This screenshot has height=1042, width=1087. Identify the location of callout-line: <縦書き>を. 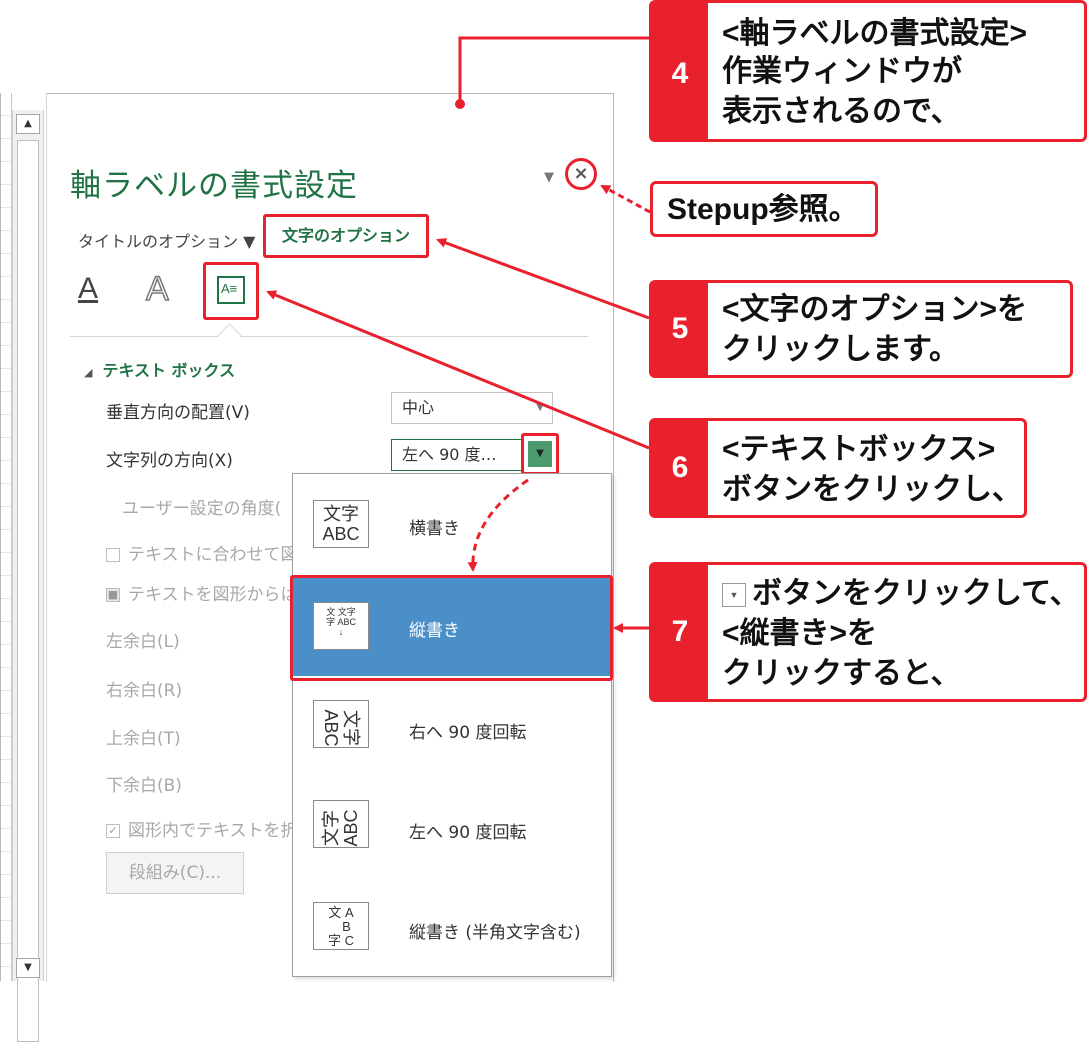
(800, 633).